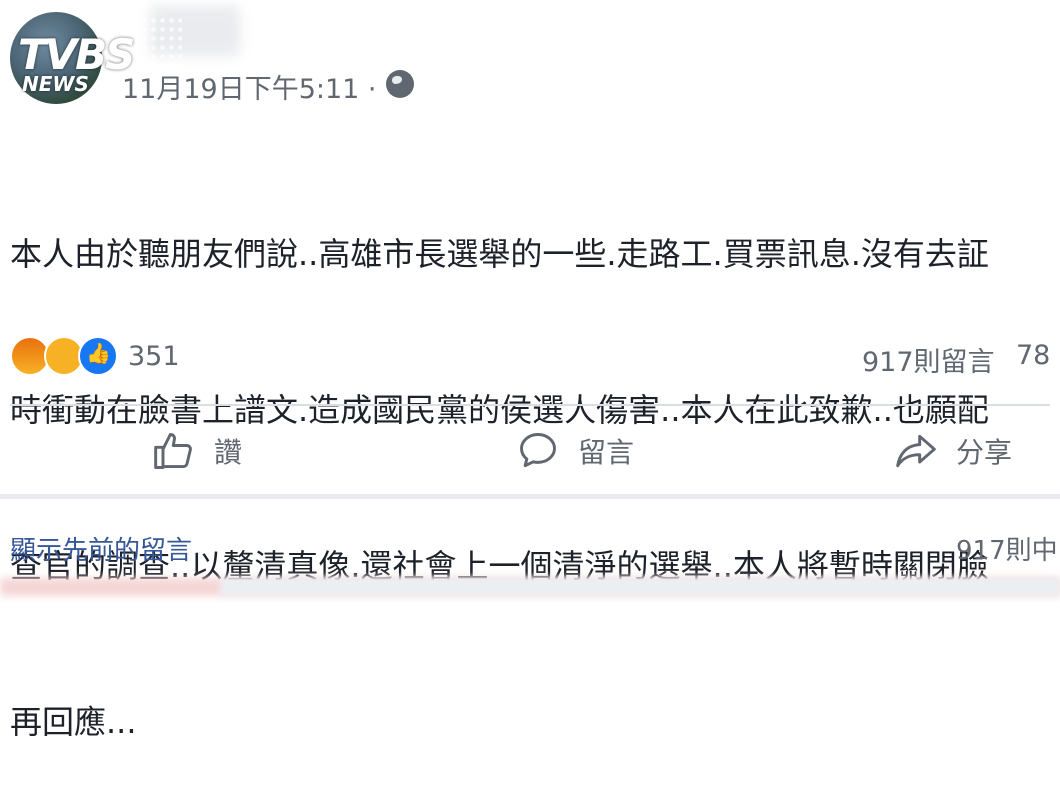 The image size is (1060, 800). Describe the element at coordinates (173, 451) in the screenshot. I see `thumbs-up-icon` at that location.